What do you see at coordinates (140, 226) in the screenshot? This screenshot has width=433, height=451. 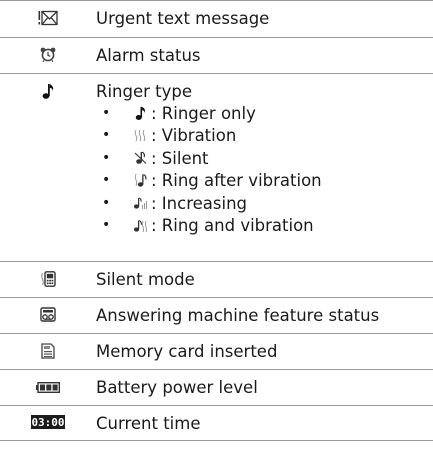 I see `ring-and-vibration-icon` at bounding box center [140, 226].